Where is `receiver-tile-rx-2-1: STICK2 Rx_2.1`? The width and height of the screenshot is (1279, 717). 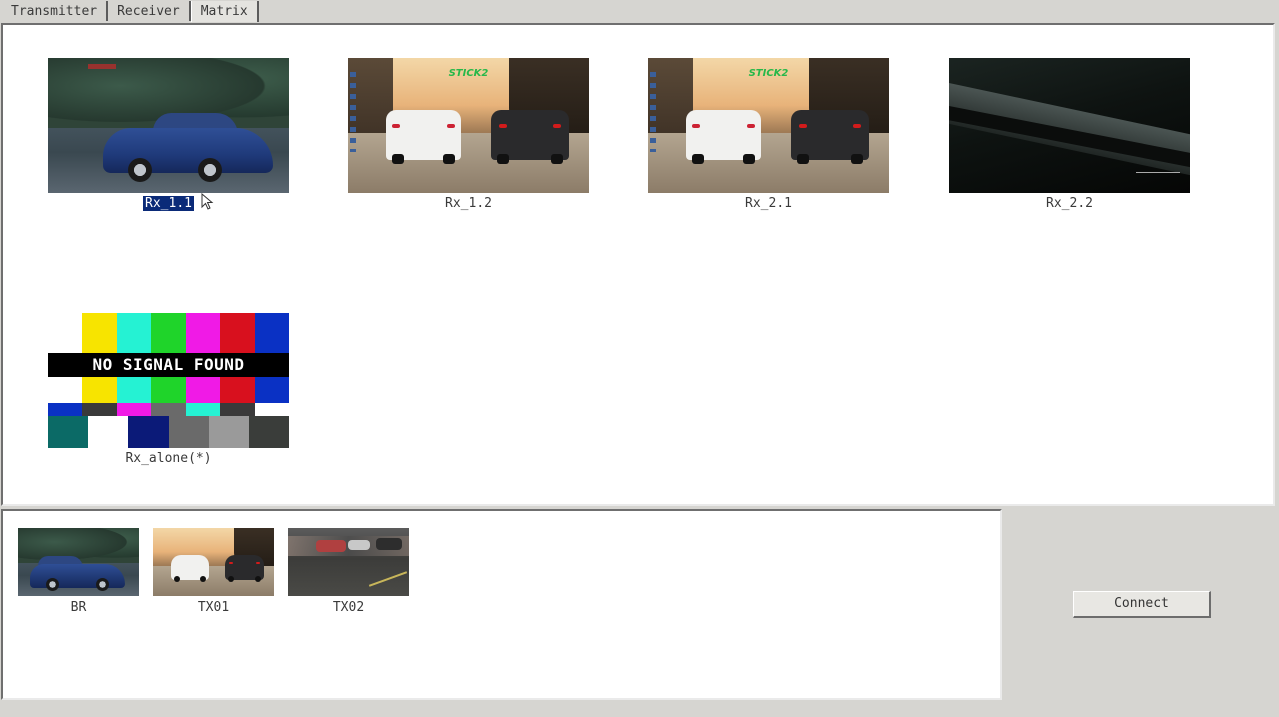 receiver-tile-rx-2-1: STICK2 Rx_2.1 is located at coordinates (768, 135).